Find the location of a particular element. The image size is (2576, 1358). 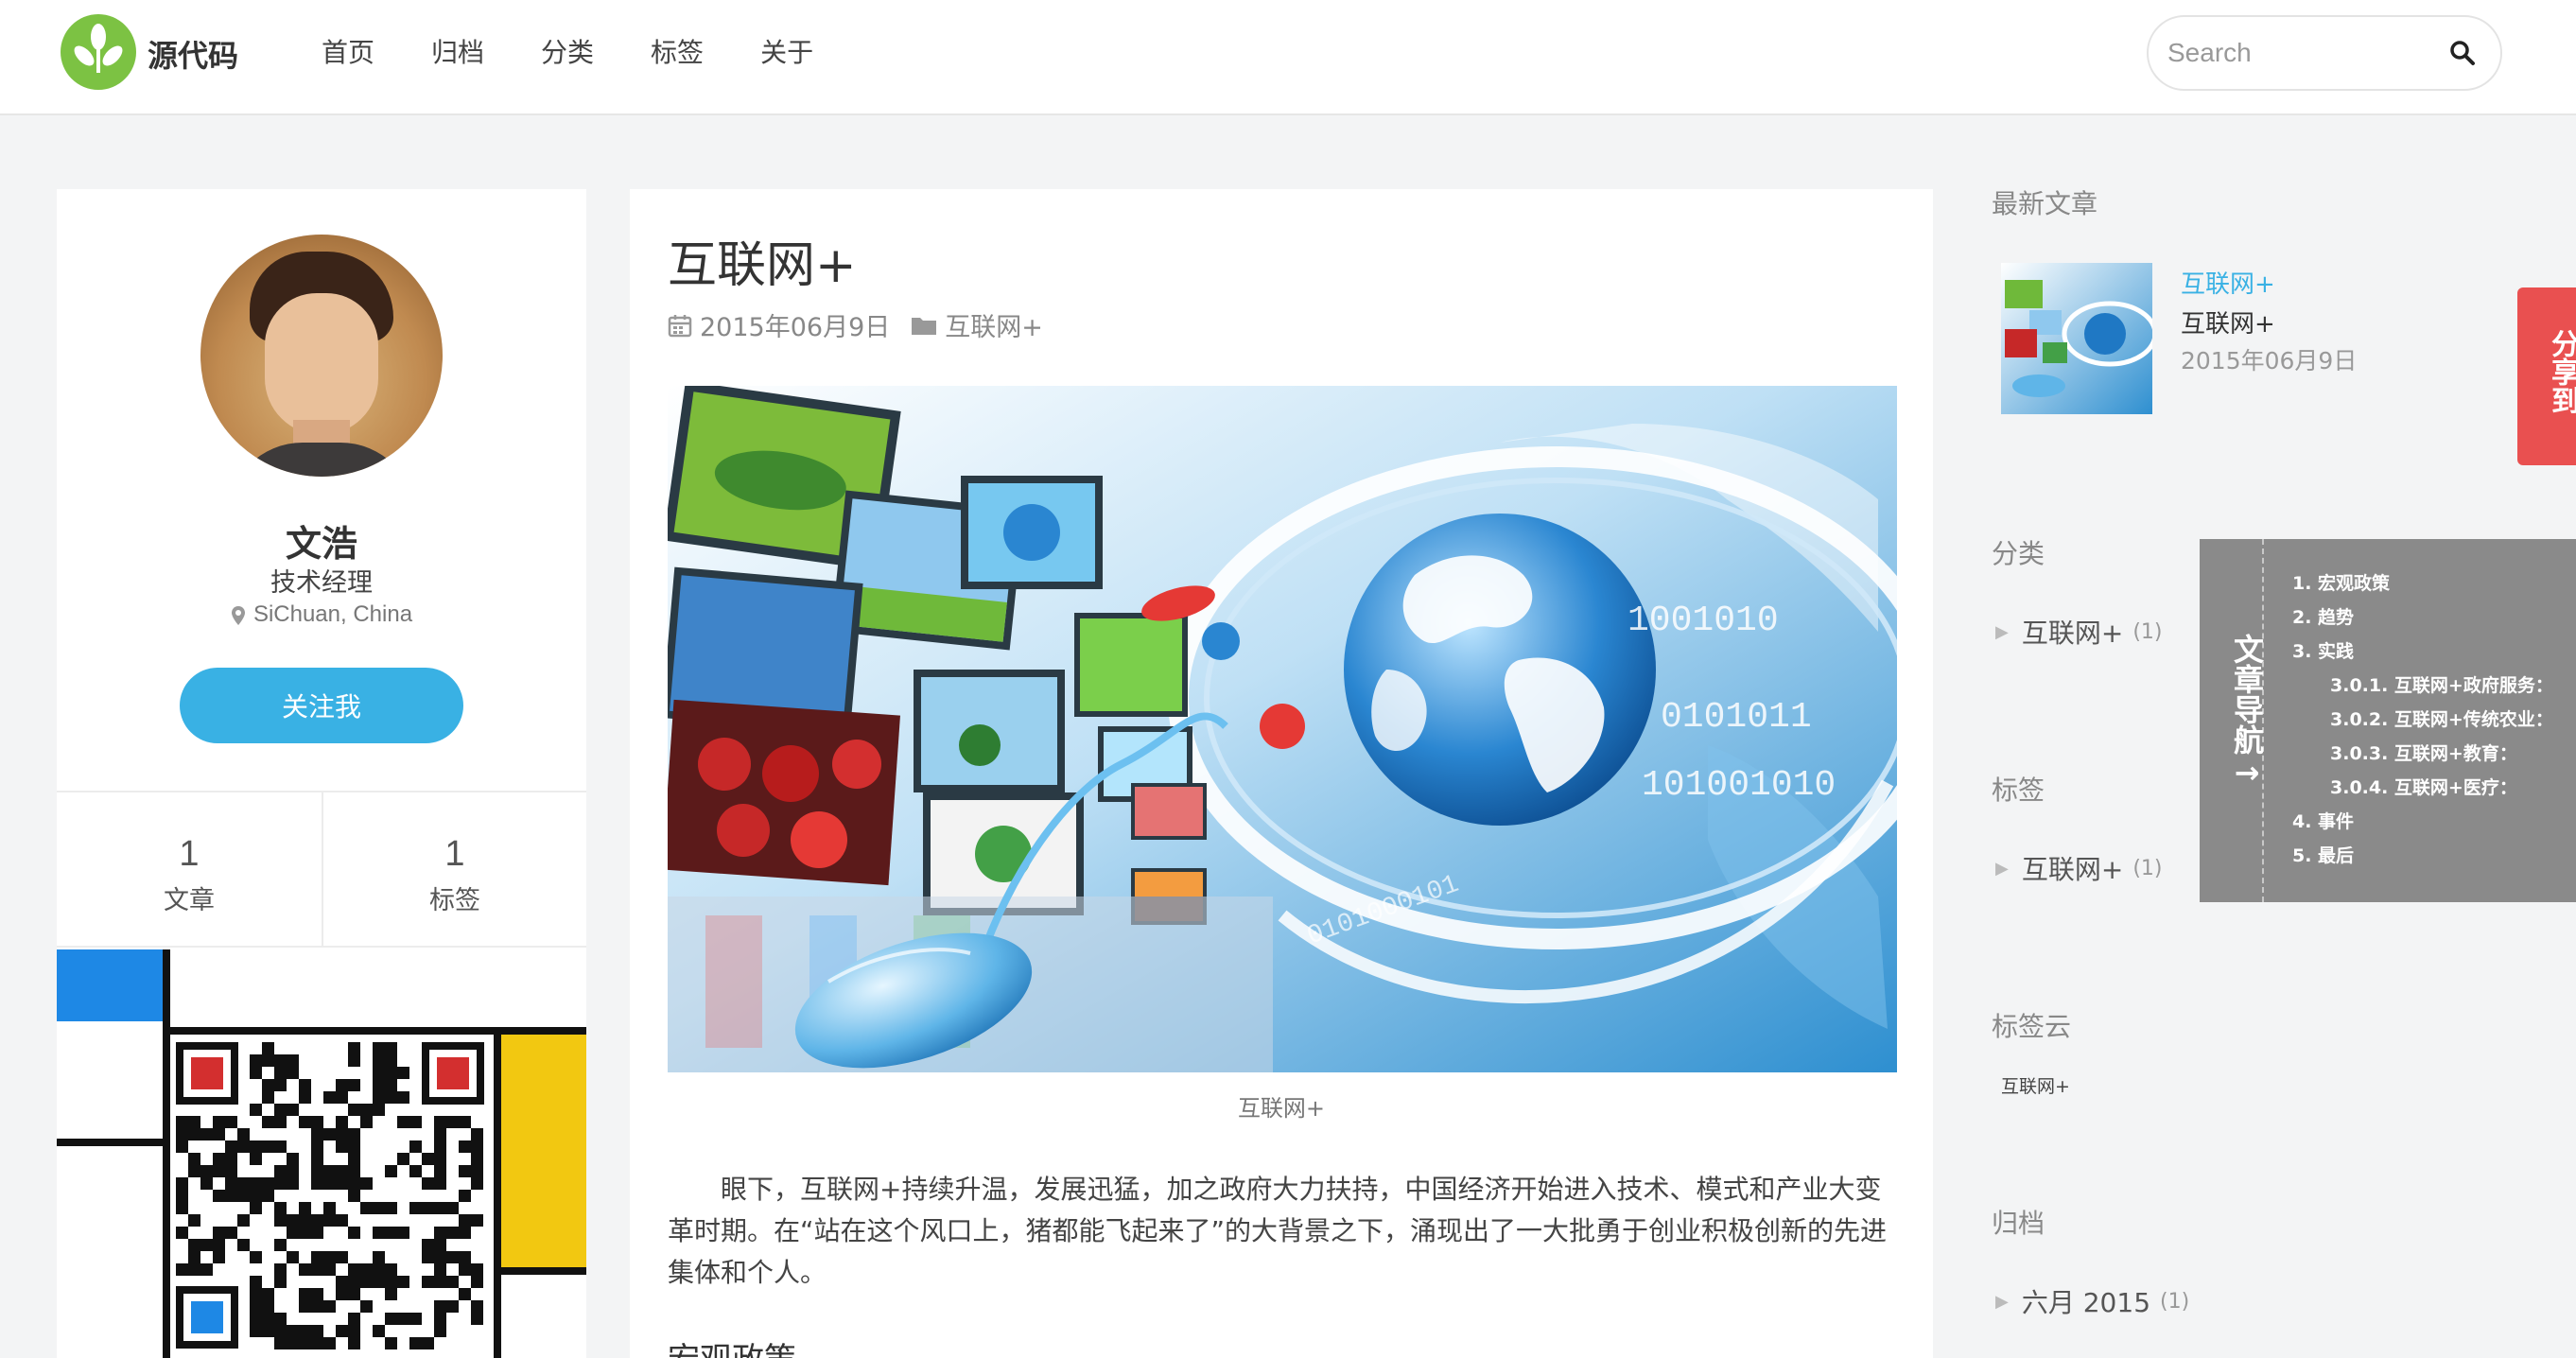

nav-categories: 分类 is located at coordinates (567, 51).